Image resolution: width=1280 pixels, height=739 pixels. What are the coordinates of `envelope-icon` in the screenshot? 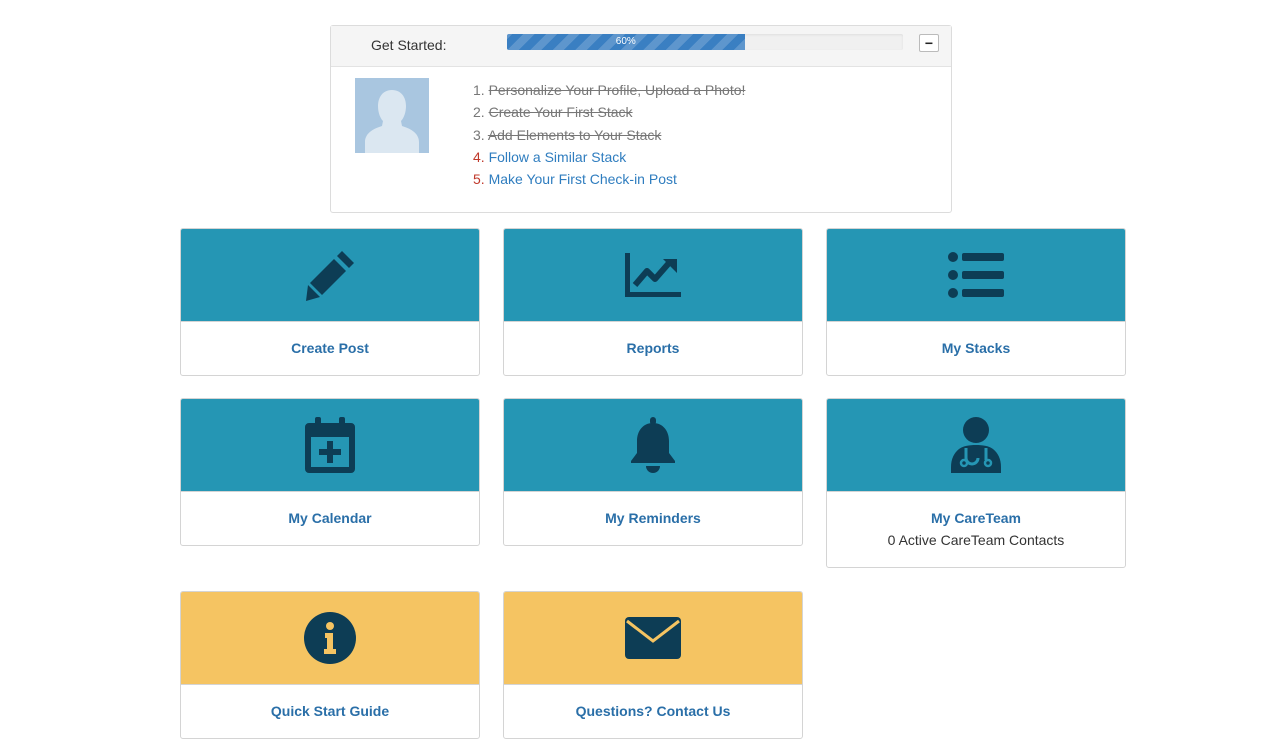 It's located at (653, 638).